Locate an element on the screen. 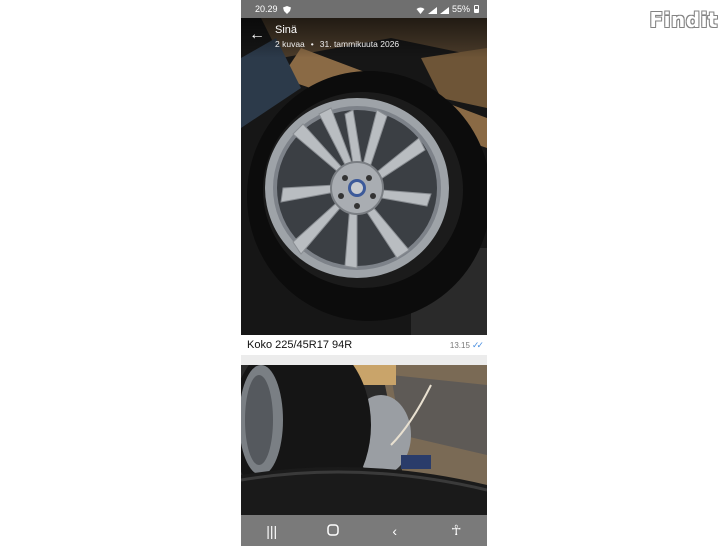 This screenshot has height=546, width=728. battery-icon is located at coordinates (476, 9).